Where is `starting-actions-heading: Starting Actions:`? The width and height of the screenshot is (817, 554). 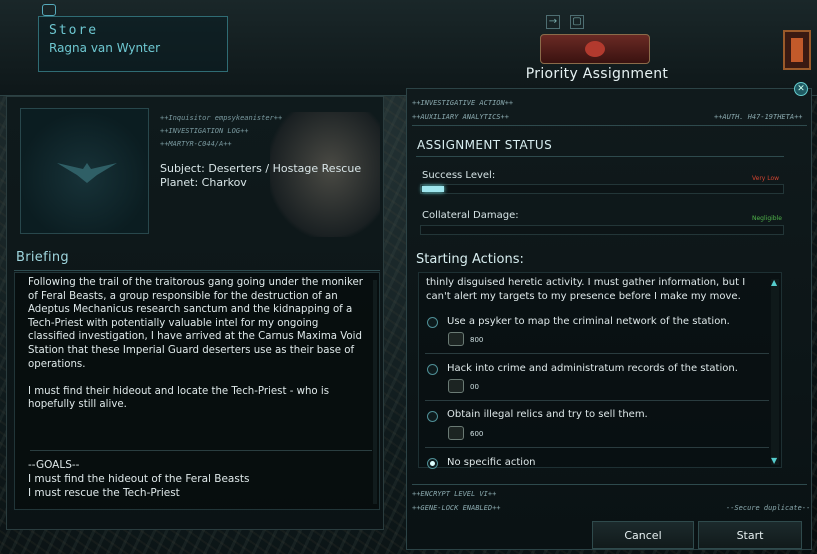 starting-actions-heading: Starting Actions: is located at coordinates (470, 259).